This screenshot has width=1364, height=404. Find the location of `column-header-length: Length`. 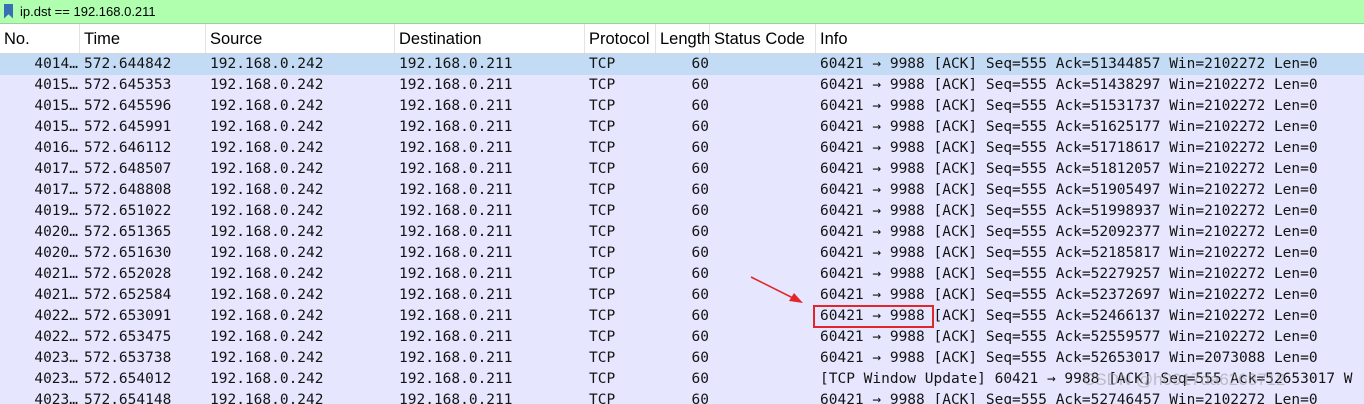

column-header-length: Length is located at coordinates (683, 38).